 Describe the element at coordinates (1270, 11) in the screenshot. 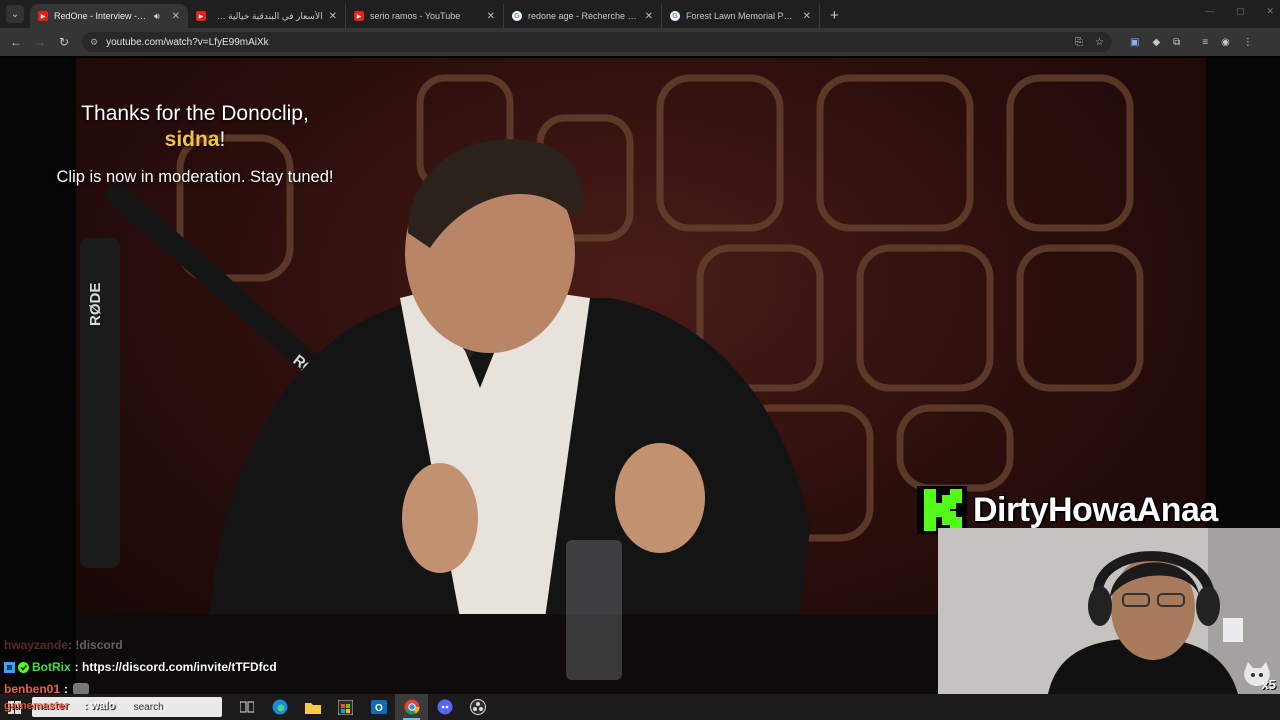

I see `close-window-icon: ✕` at that location.